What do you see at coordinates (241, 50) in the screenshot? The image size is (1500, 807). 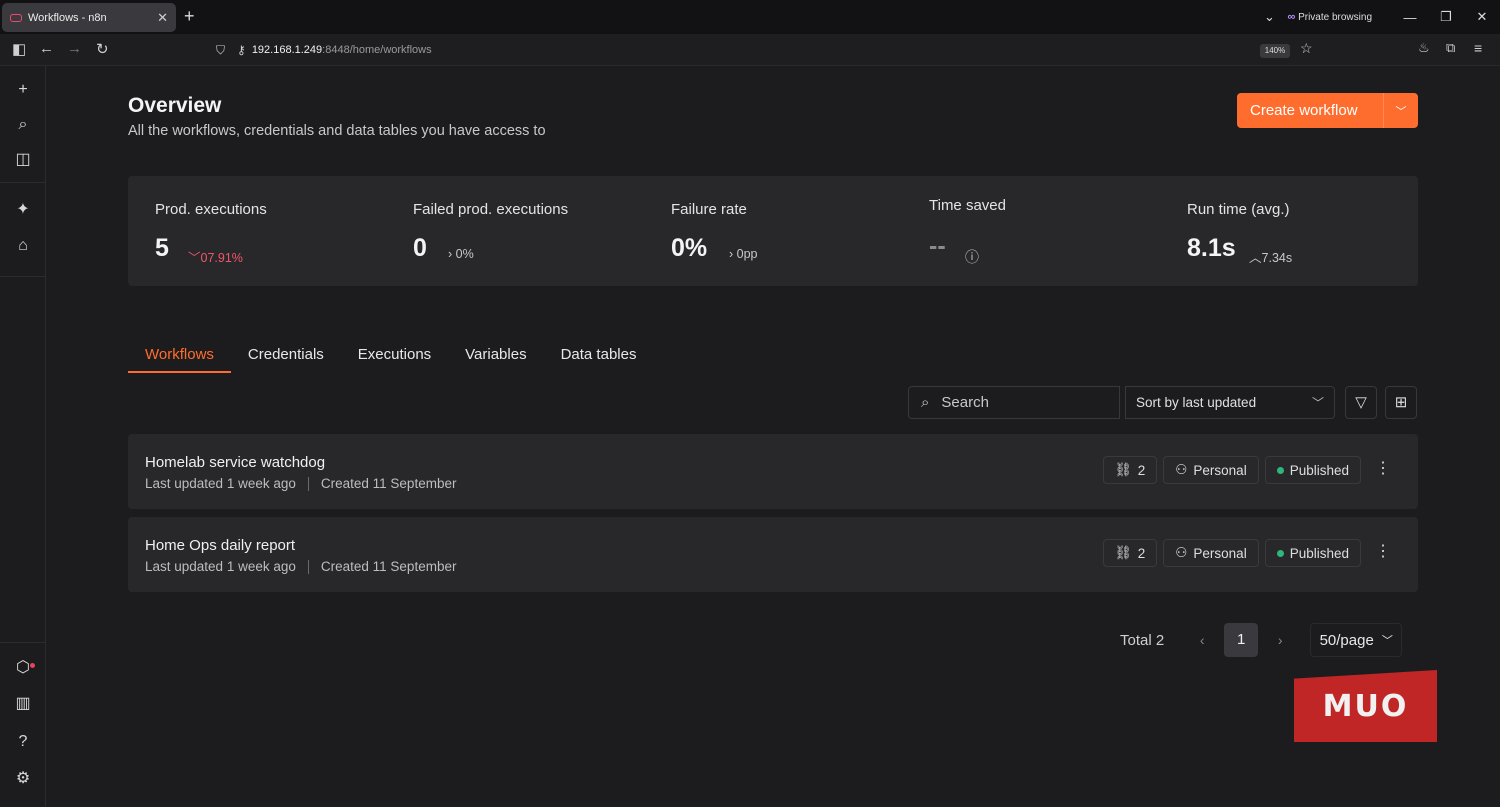 I see `key-icon: ⚷` at bounding box center [241, 50].